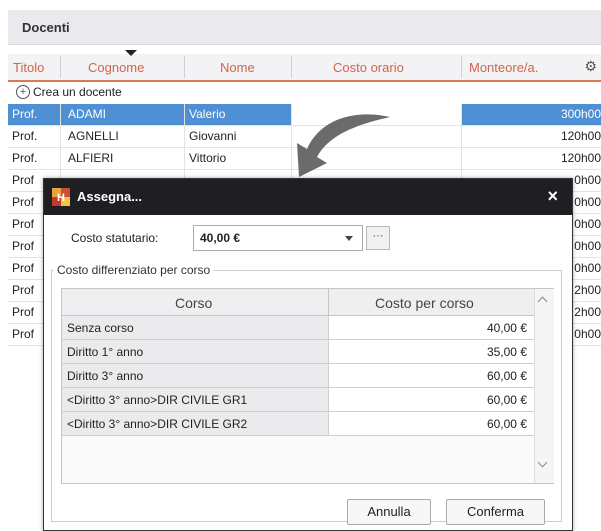 The height and width of the screenshot is (531, 601). Describe the element at coordinates (431, 327) in the screenshot. I see `cost-cell: 40,00 €` at that location.